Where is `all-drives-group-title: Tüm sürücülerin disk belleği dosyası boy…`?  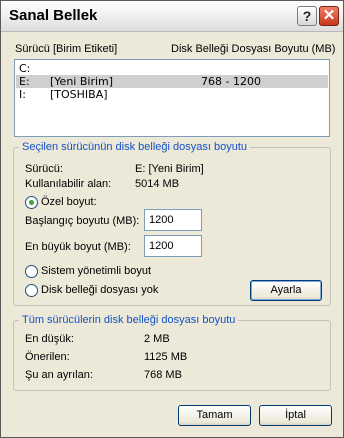
all-drives-group-title: Tüm sürücülerin disk belleği dosyası boy… is located at coordinates (129, 320).